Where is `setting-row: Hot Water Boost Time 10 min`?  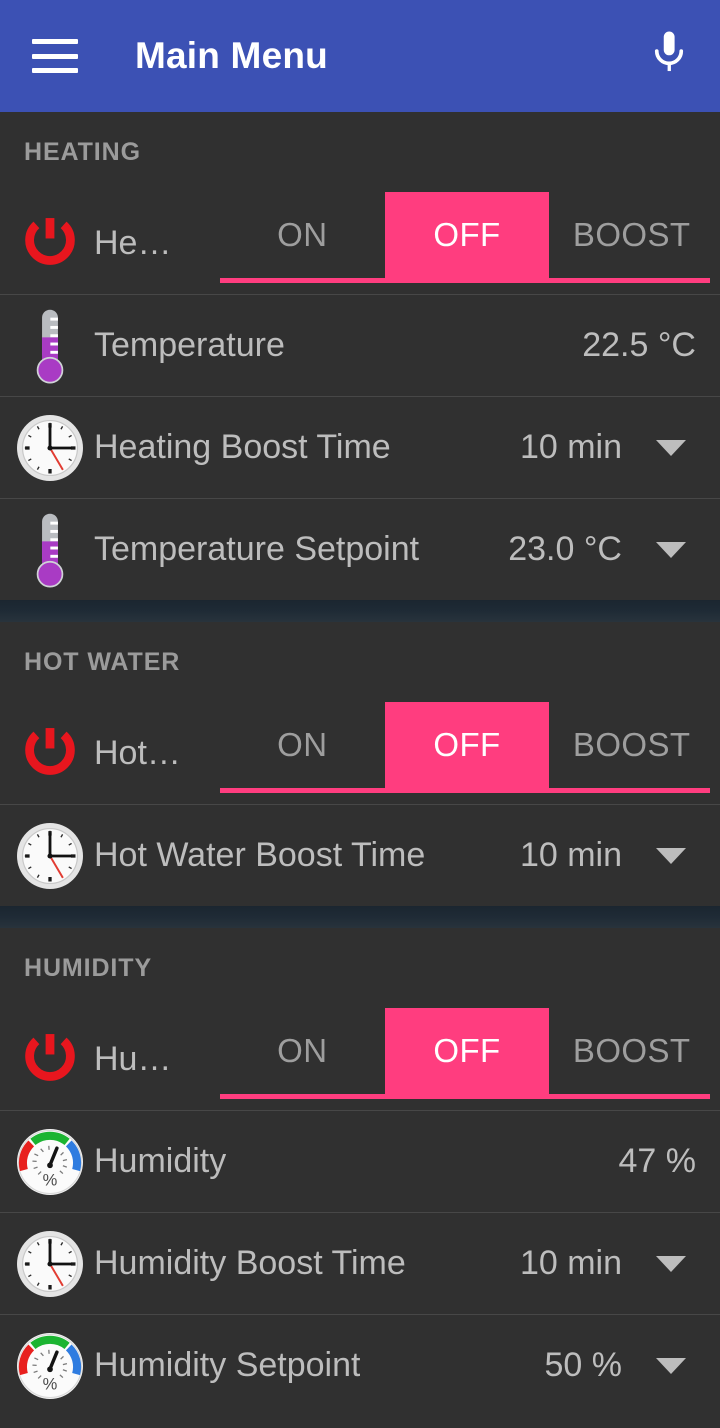 setting-row: Hot Water Boost Time 10 min is located at coordinates (360, 855).